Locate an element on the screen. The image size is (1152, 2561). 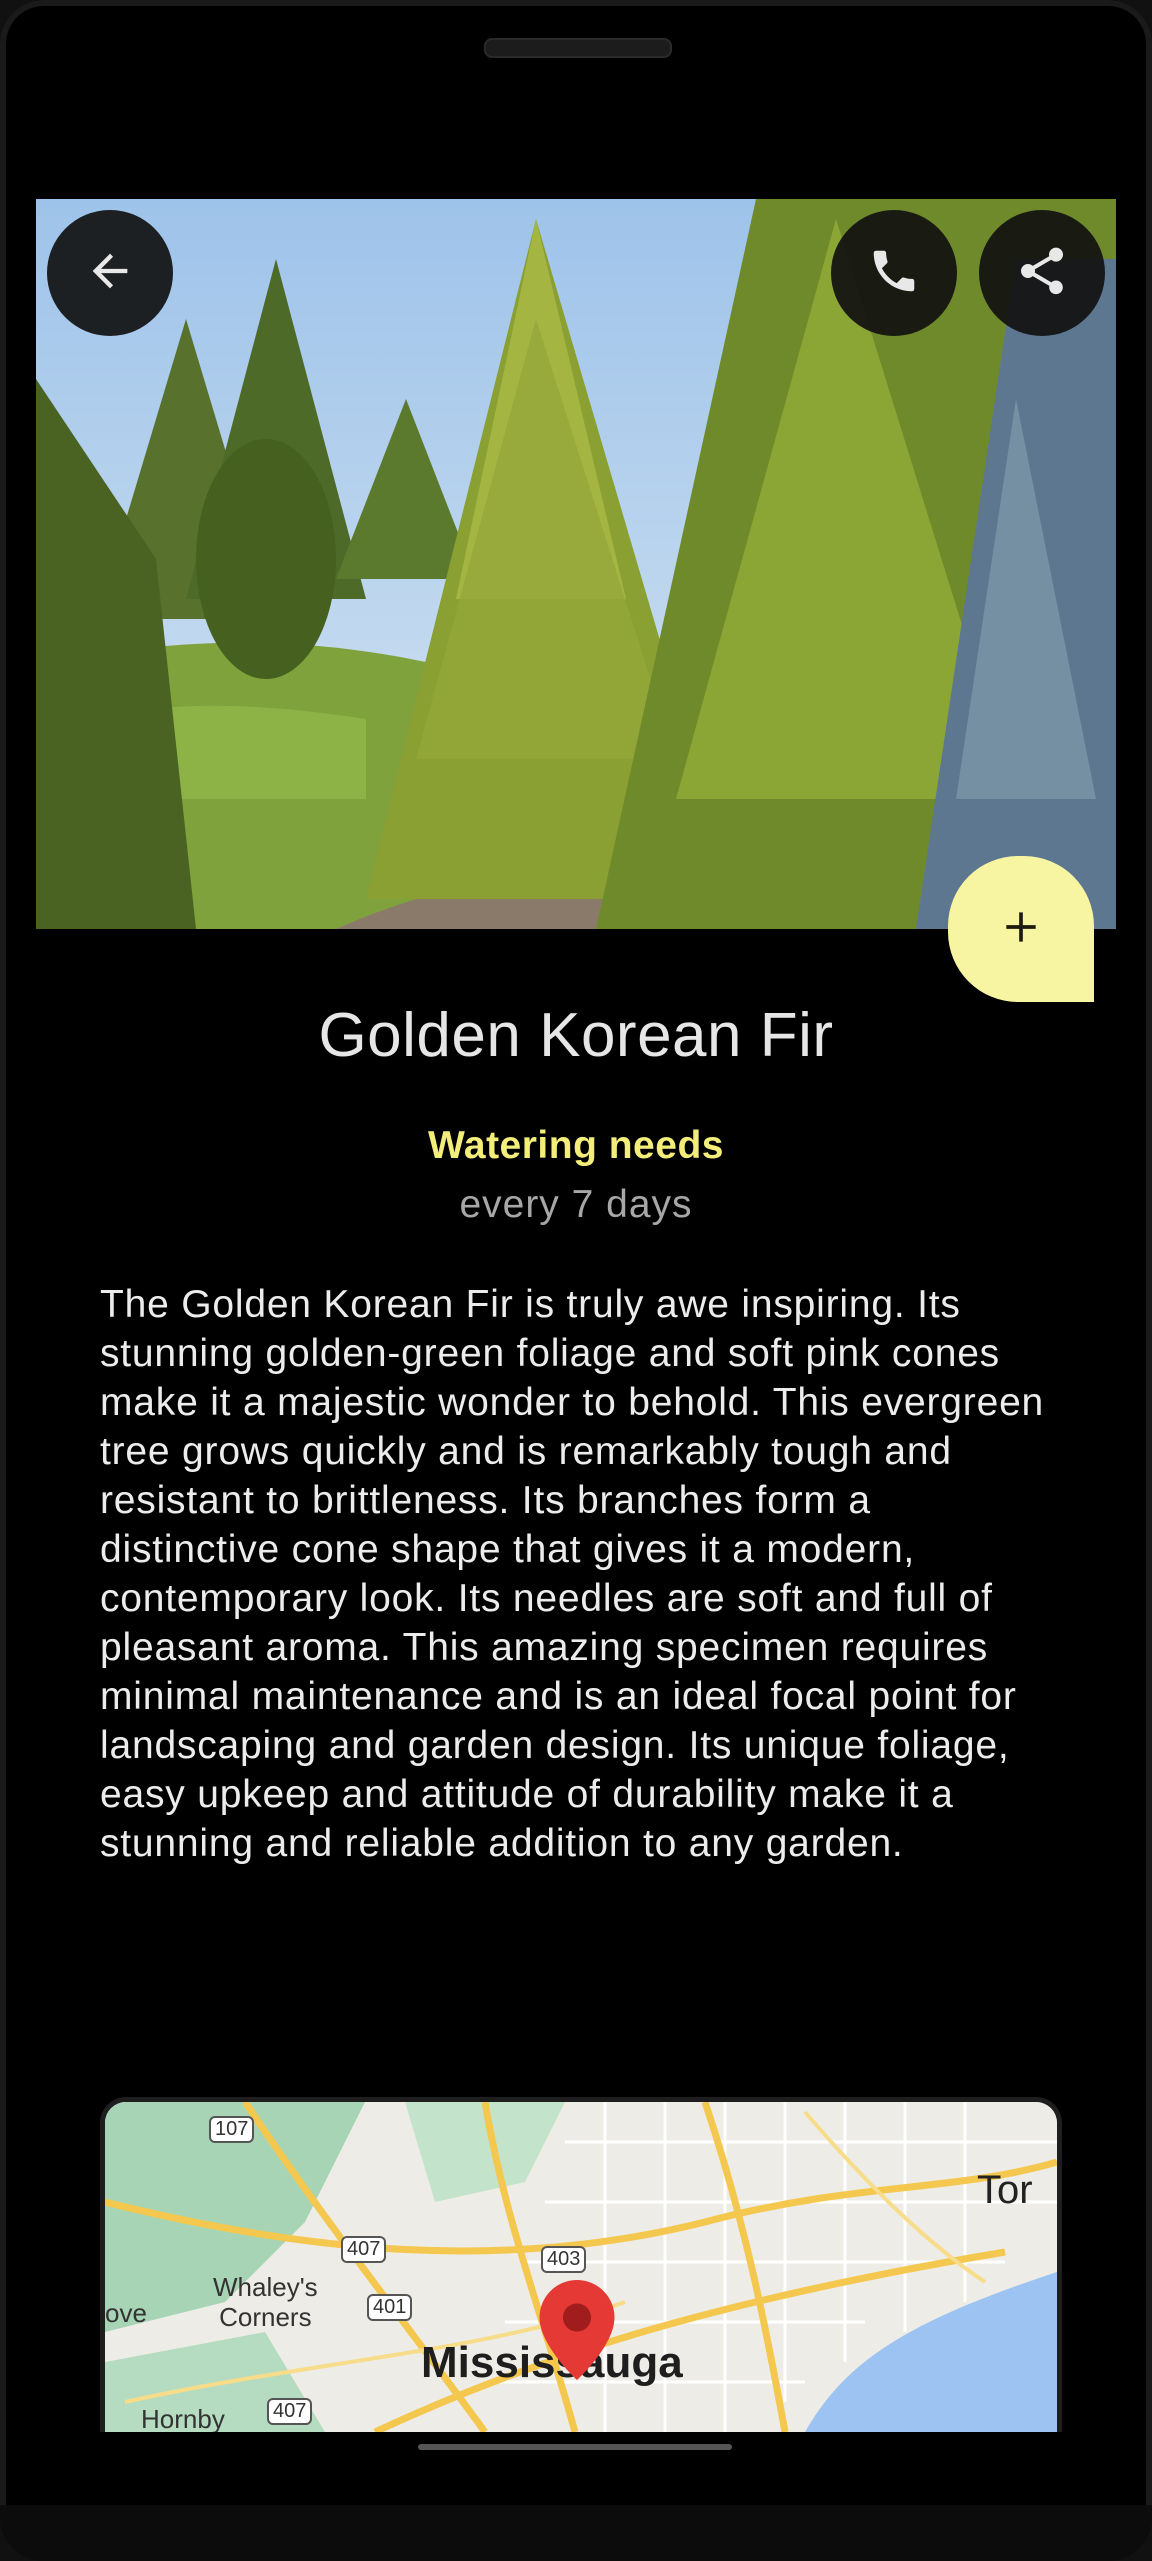
back-button is located at coordinates (110, 273).